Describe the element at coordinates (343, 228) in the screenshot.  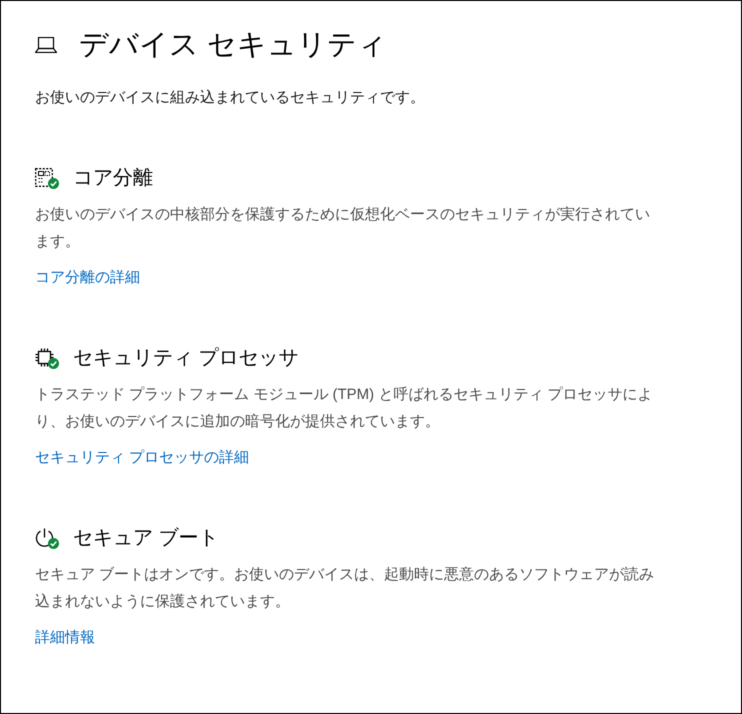
I see `section-description: お使いのデバイスの中核部分を保護するために仮想化ベースのセキュリティが実行されています。` at that location.